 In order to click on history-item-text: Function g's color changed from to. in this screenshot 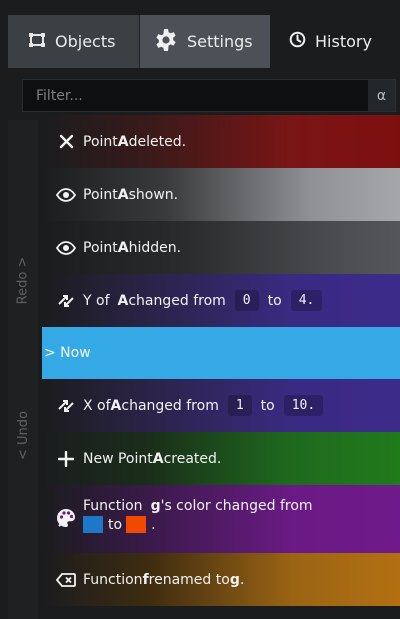, I will do `click(198, 515)`.